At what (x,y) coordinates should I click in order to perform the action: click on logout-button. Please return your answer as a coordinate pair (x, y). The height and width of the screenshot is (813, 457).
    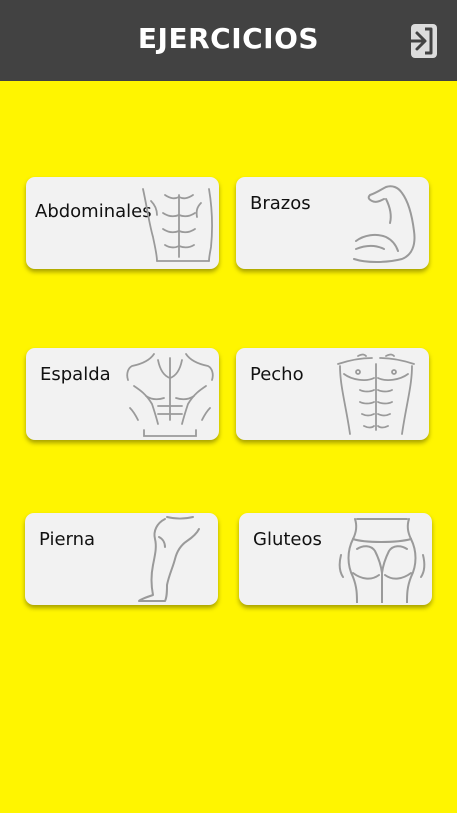
    Looking at the image, I should click on (419, 41).